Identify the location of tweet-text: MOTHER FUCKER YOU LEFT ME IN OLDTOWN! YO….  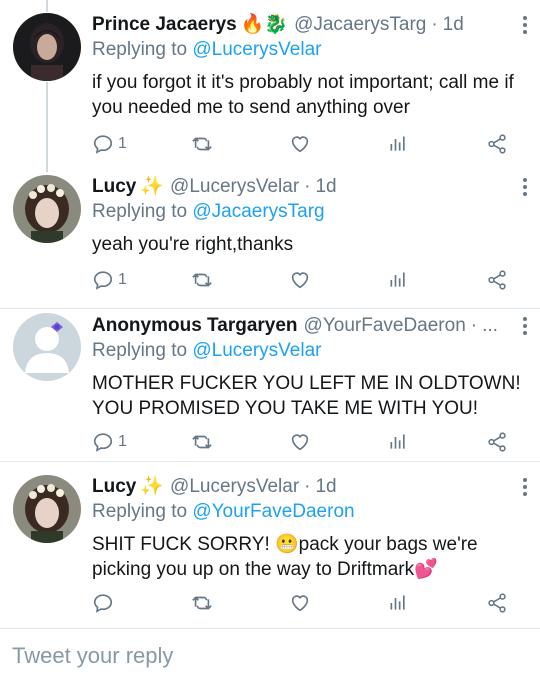
(306, 396).